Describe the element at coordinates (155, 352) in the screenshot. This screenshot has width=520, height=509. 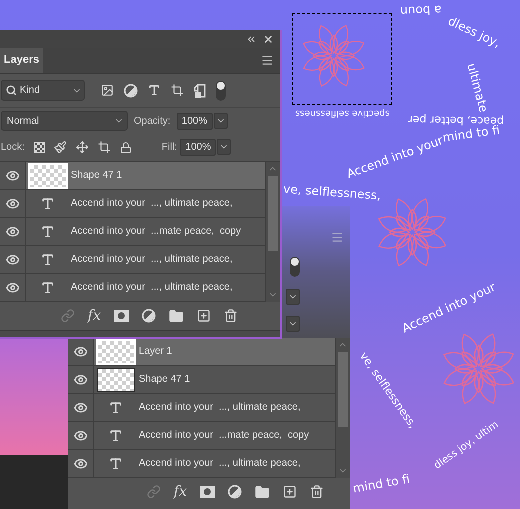
I see `layer-name: Layer 1` at that location.